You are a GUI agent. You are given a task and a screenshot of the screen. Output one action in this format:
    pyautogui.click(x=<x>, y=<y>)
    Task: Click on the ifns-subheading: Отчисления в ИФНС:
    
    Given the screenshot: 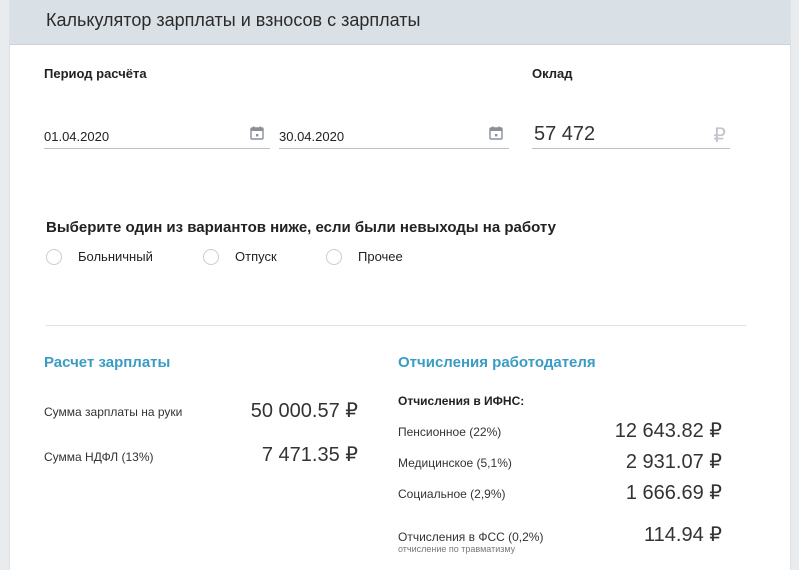 What is the action you would take?
    pyautogui.click(x=461, y=401)
    